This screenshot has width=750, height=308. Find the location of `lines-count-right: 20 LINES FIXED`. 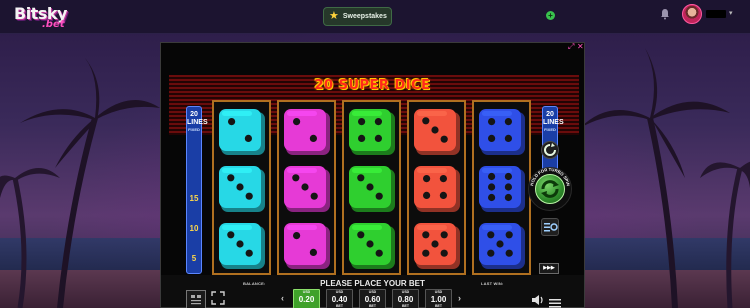

lines-count-right: 20 LINES FIXED is located at coordinates (553, 121).